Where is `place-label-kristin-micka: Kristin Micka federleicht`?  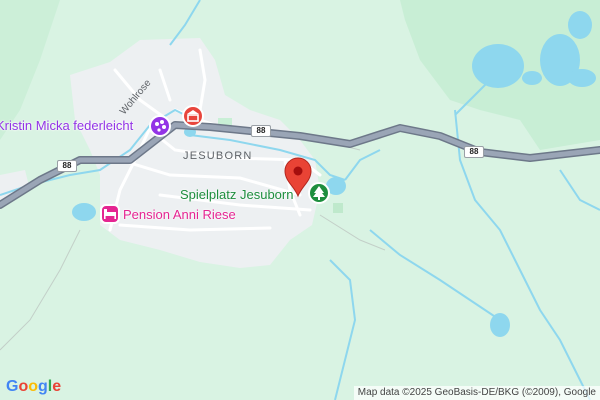
place-label-kristin-micka: Kristin Micka federleicht is located at coordinates (66, 125).